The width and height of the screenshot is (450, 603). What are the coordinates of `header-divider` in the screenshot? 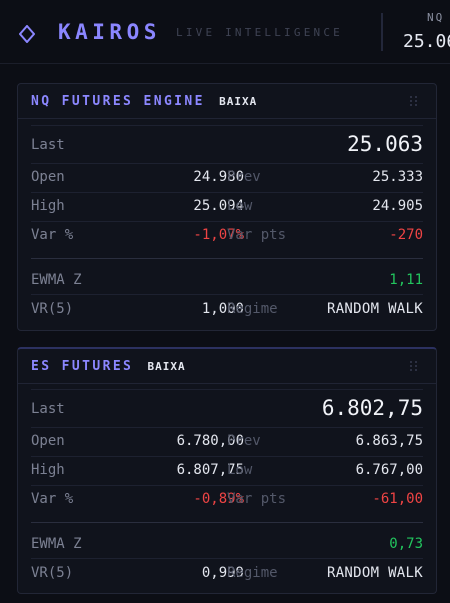 It's located at (382, 32).